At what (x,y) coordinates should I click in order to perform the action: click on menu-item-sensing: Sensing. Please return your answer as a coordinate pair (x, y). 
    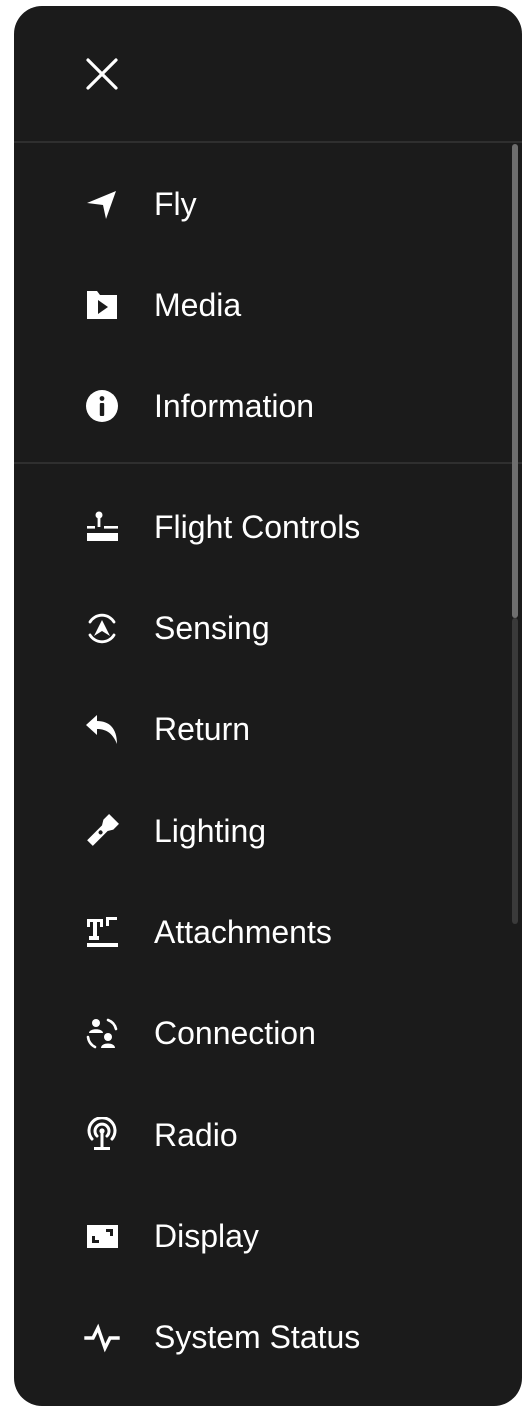
    Looking at the image, I should click on (263, 628).